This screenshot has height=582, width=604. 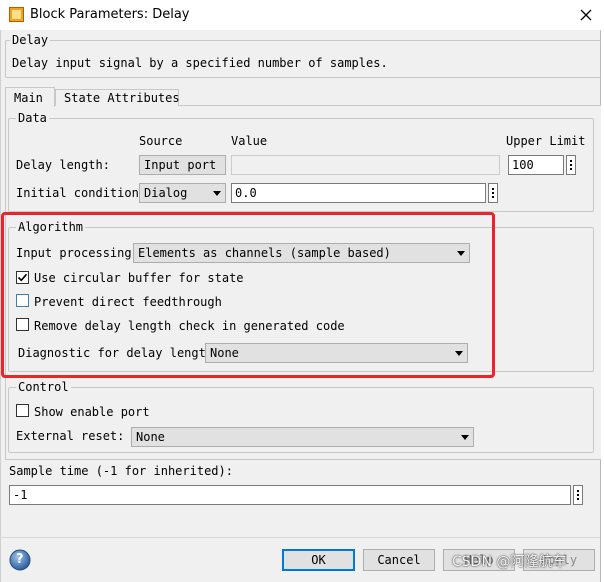 I want to click on delay-length-source-value: Input port, so click(x=180, y=165).